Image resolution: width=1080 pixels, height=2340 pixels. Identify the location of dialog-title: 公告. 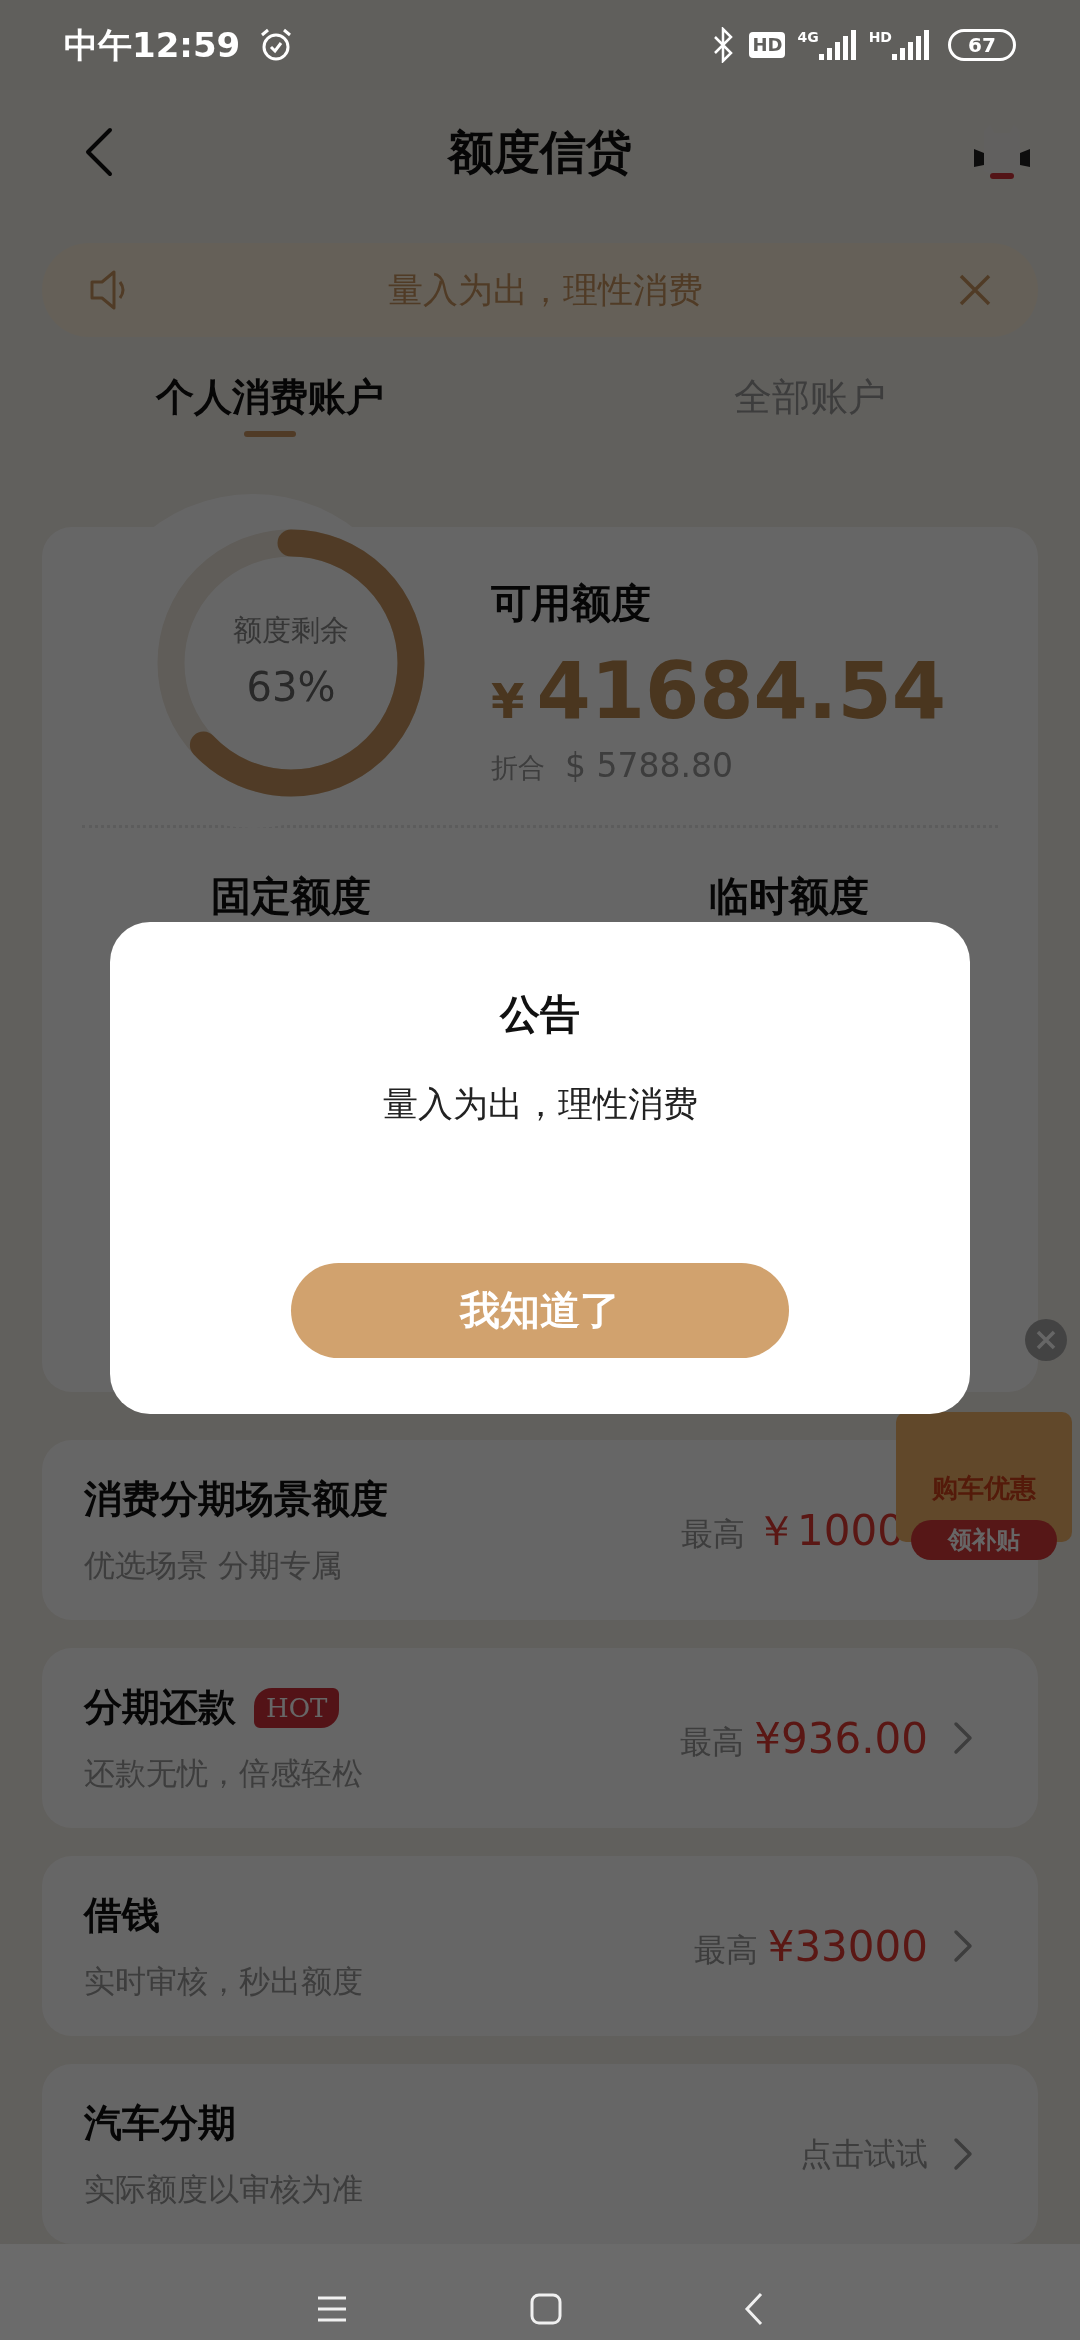
(540, 1014).